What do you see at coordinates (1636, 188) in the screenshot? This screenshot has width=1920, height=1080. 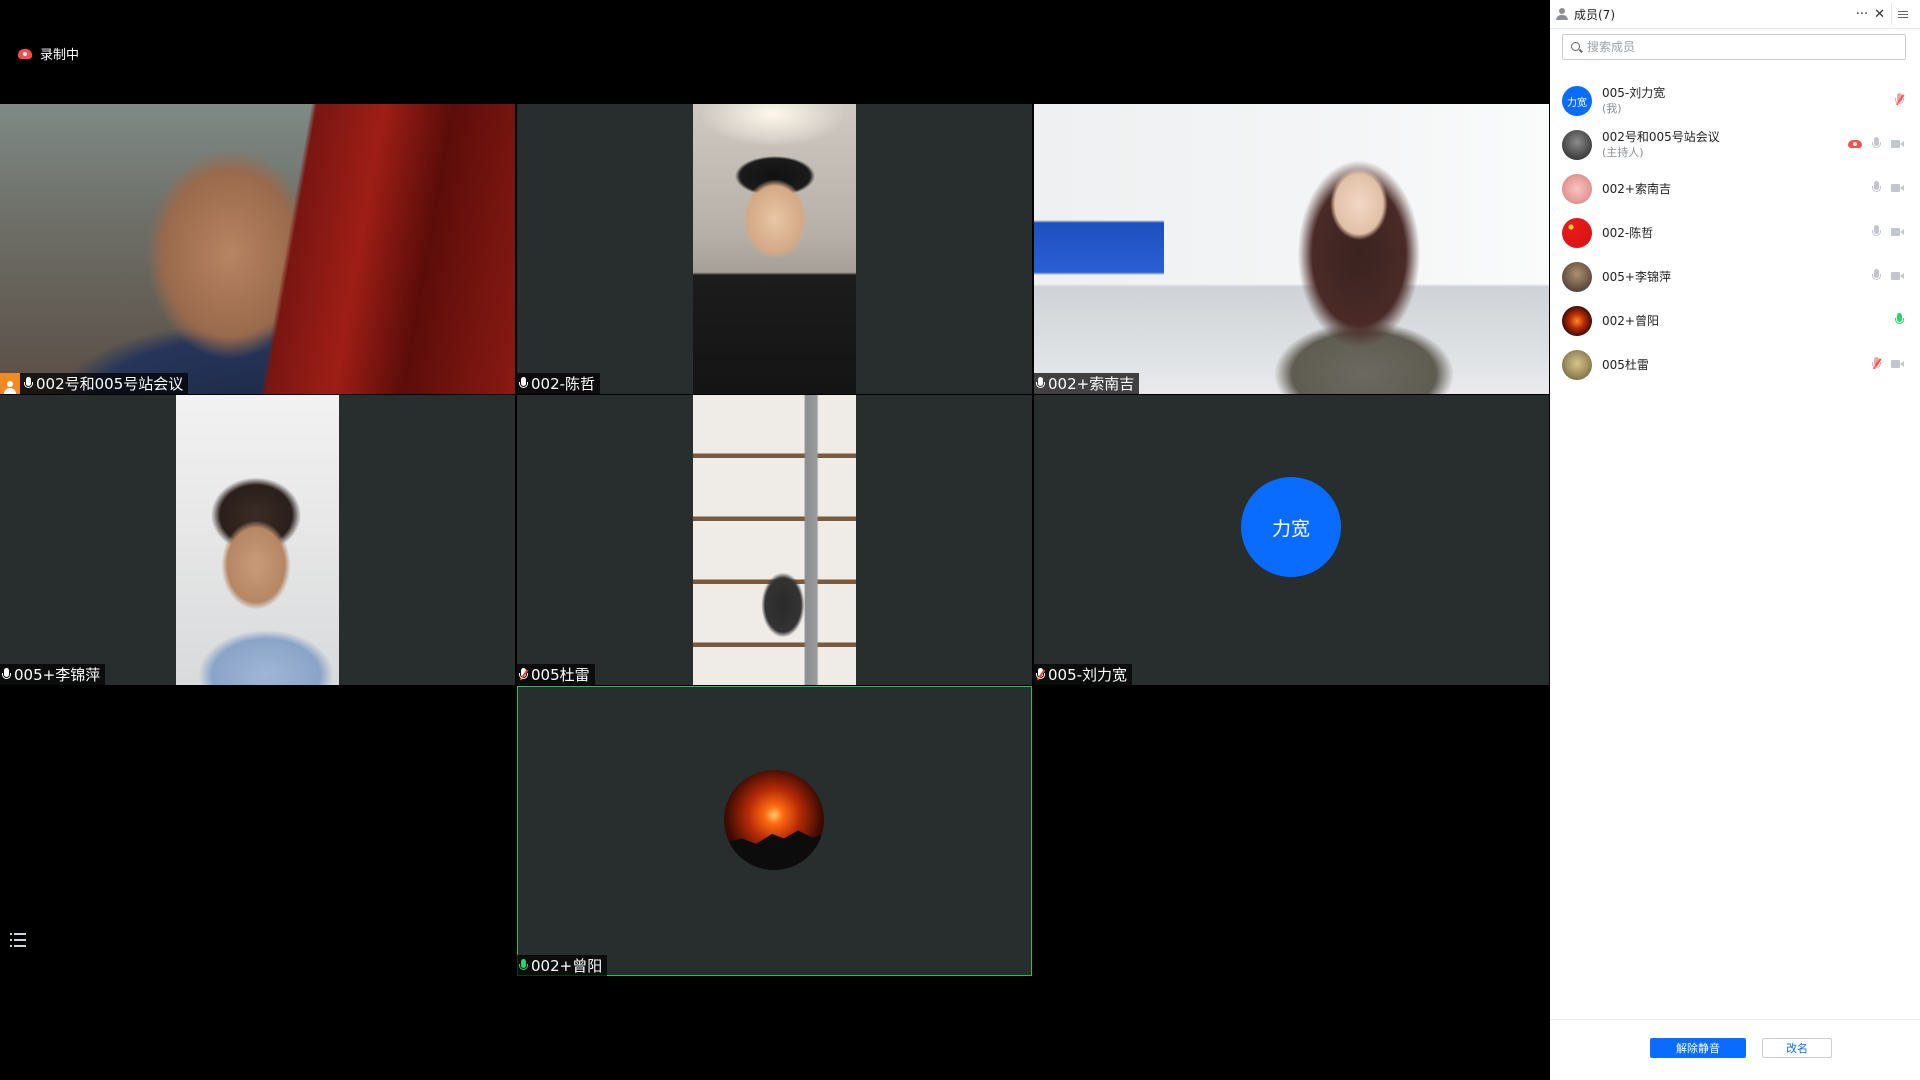 I see `member-name: 002+索南吉` at bounding box center [1636, 188].